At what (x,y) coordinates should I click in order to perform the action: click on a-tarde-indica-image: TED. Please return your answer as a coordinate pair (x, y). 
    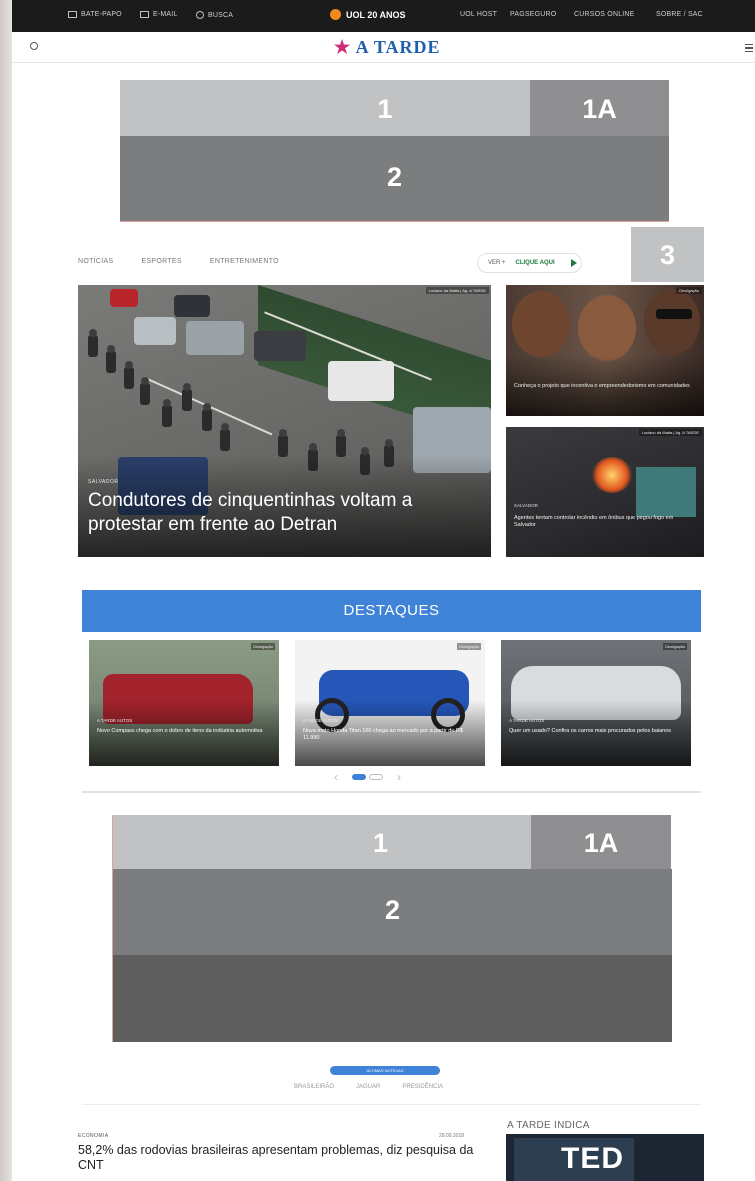
    Looking at the image, I should click on (605, 1157).